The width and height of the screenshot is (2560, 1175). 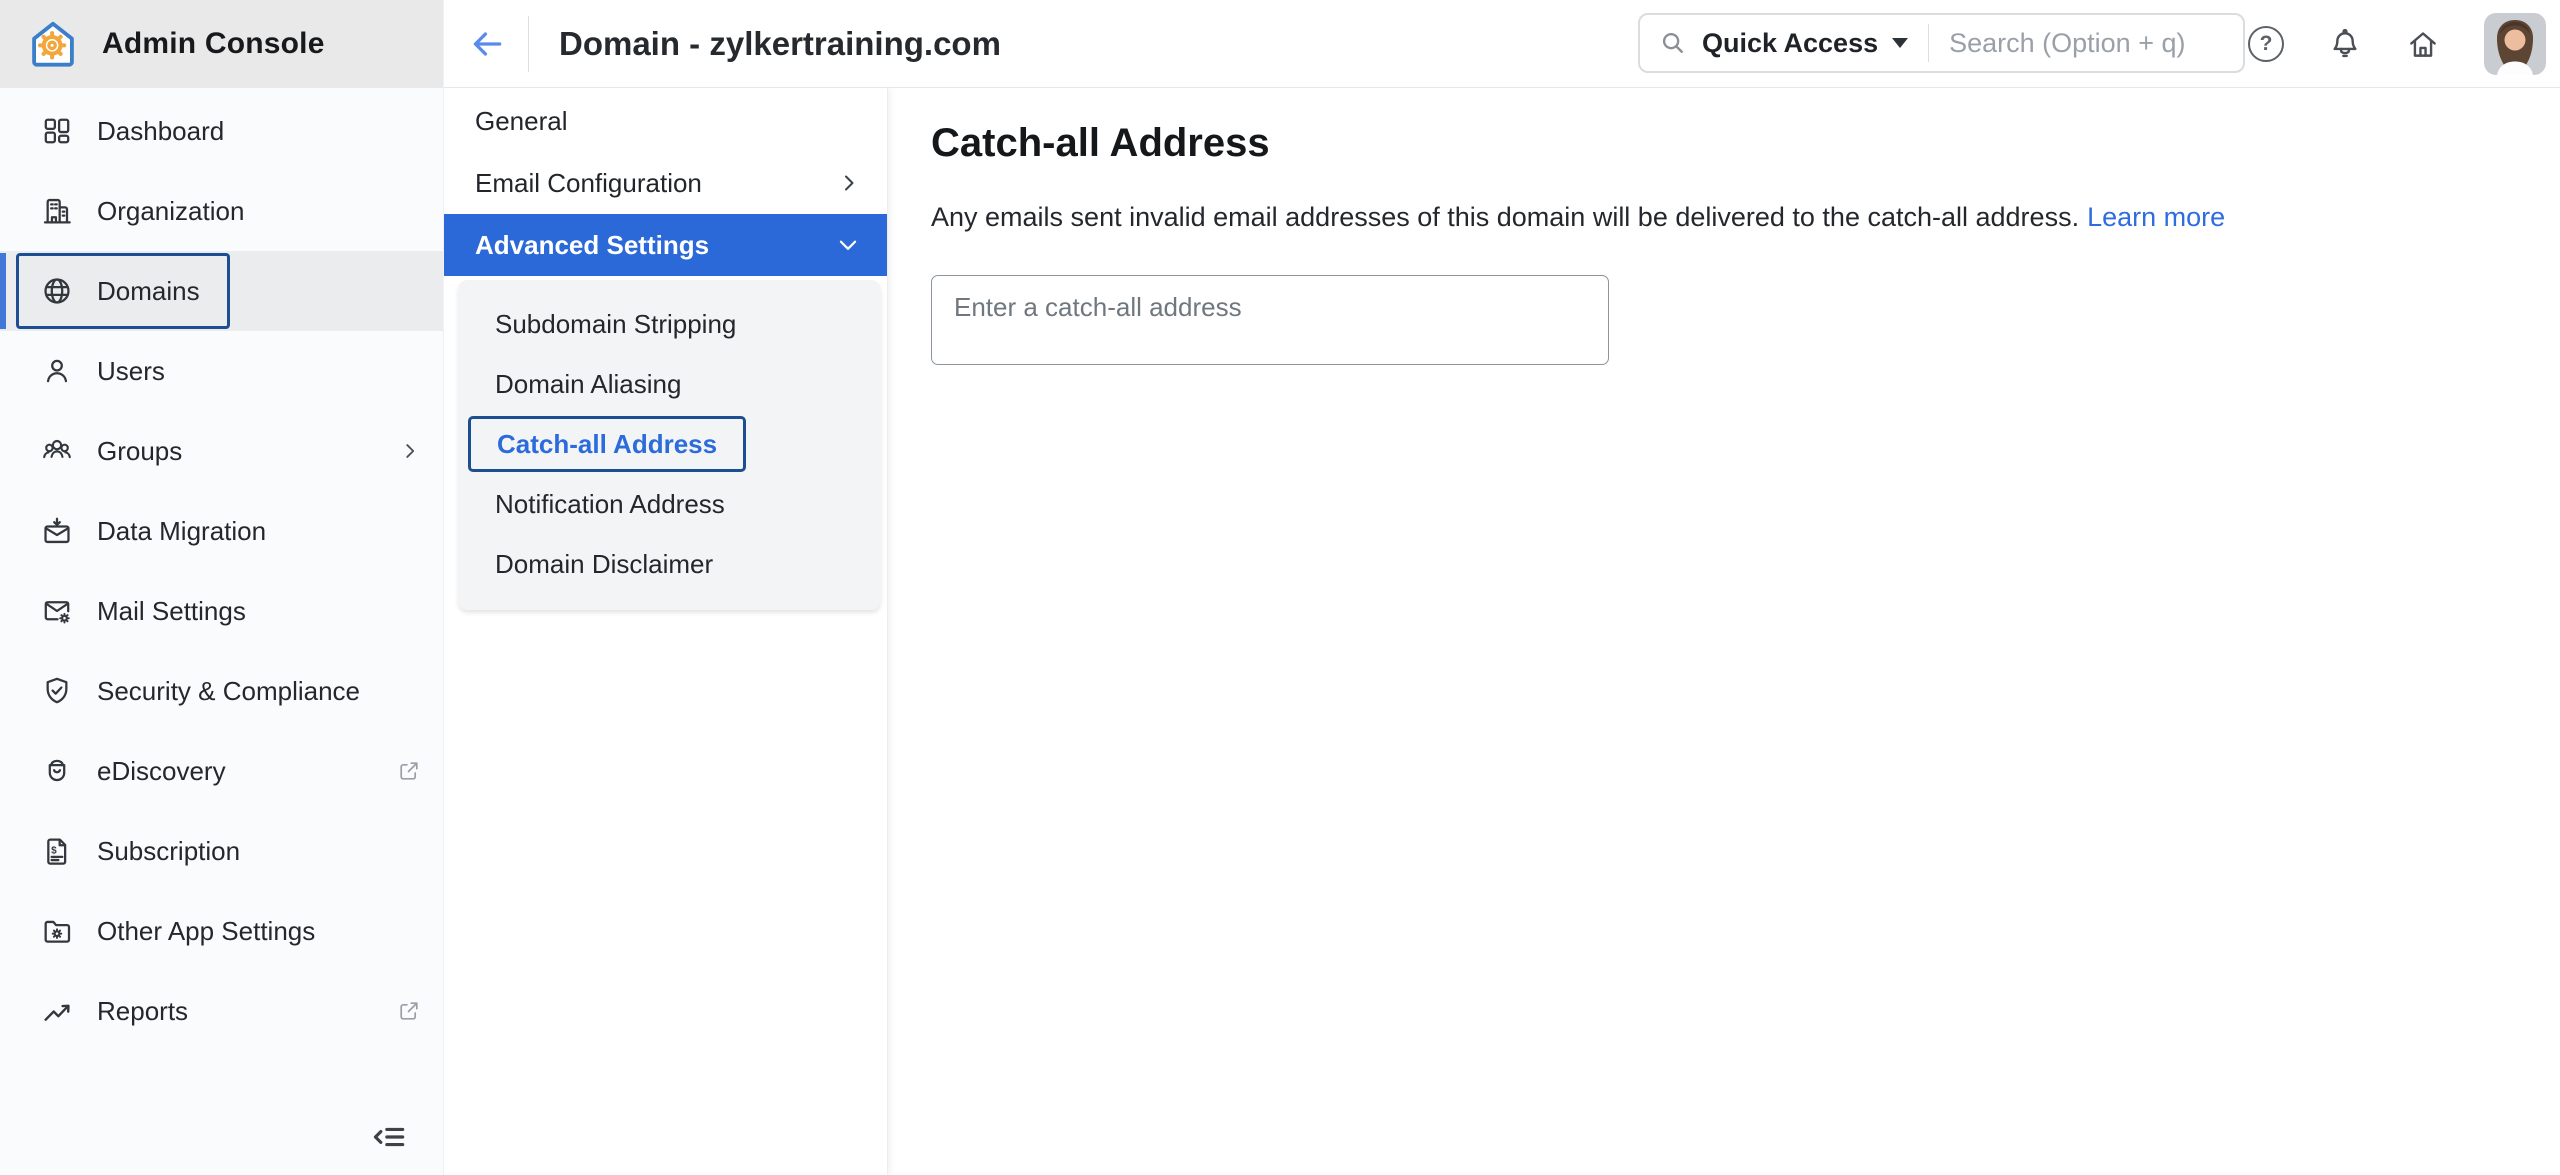 What do you see at coordinates (588, 182) in the screenshot?
I see `subnav-item-label: Email Configuration` at bounding box center [588, 182].